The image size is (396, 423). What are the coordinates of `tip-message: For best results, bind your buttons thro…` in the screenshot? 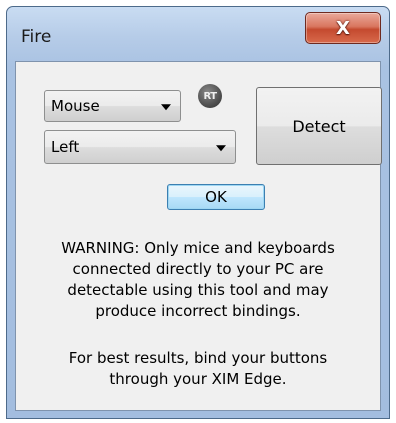 It's located at (198, 368).